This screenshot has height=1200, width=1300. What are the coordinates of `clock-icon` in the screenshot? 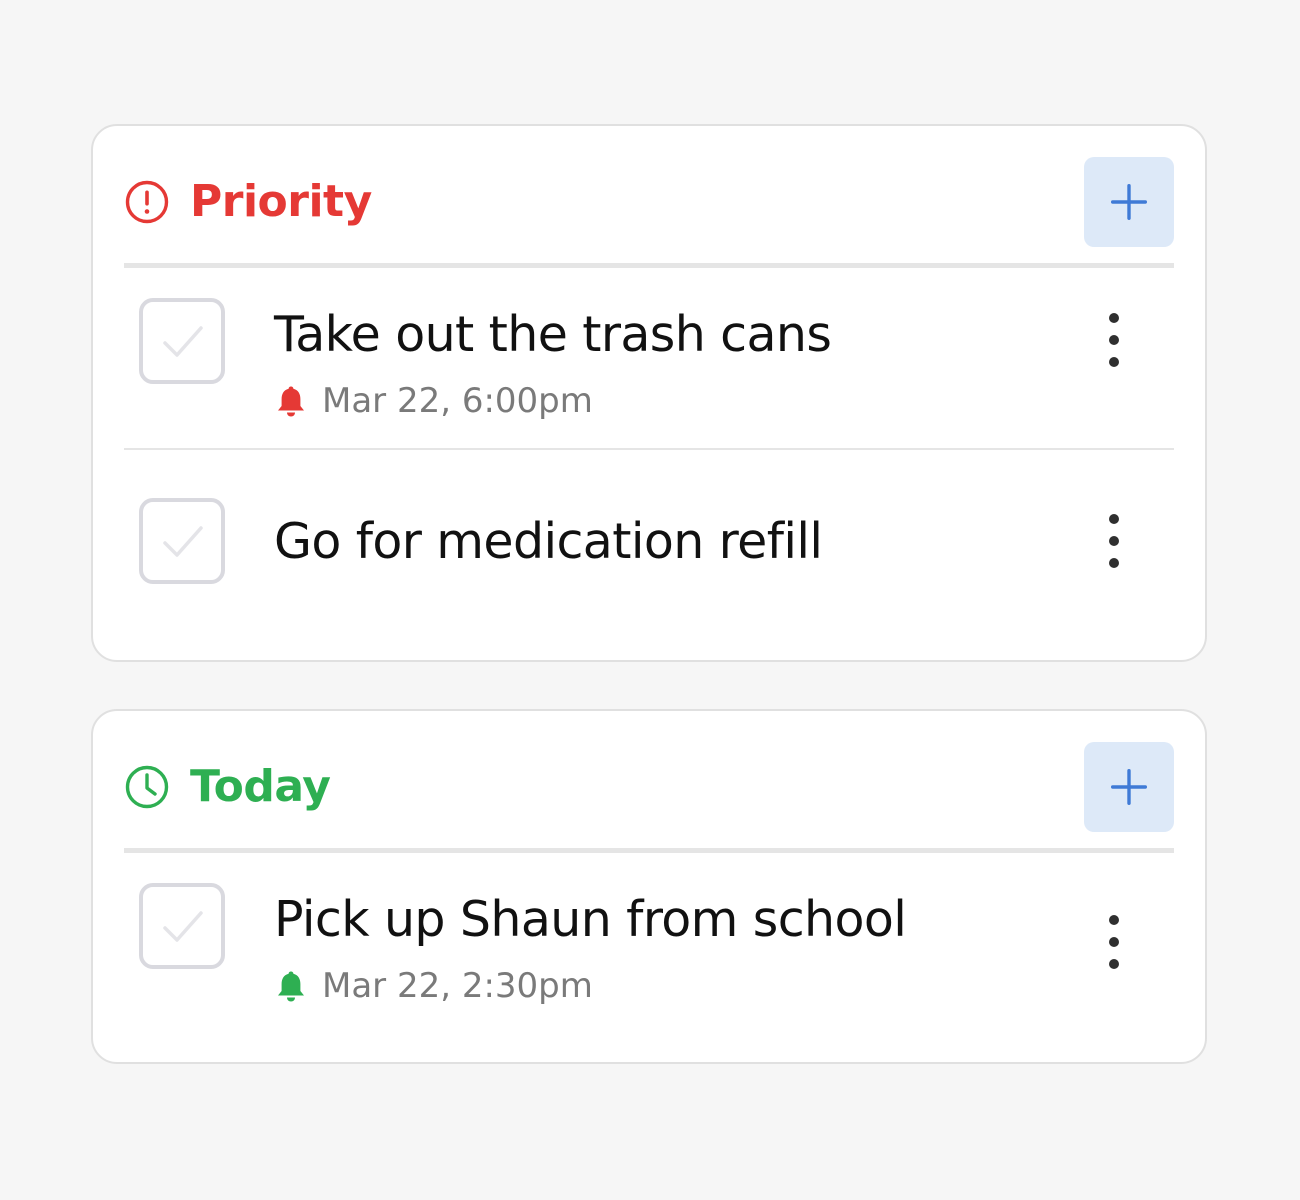 It's located at (147, 787).